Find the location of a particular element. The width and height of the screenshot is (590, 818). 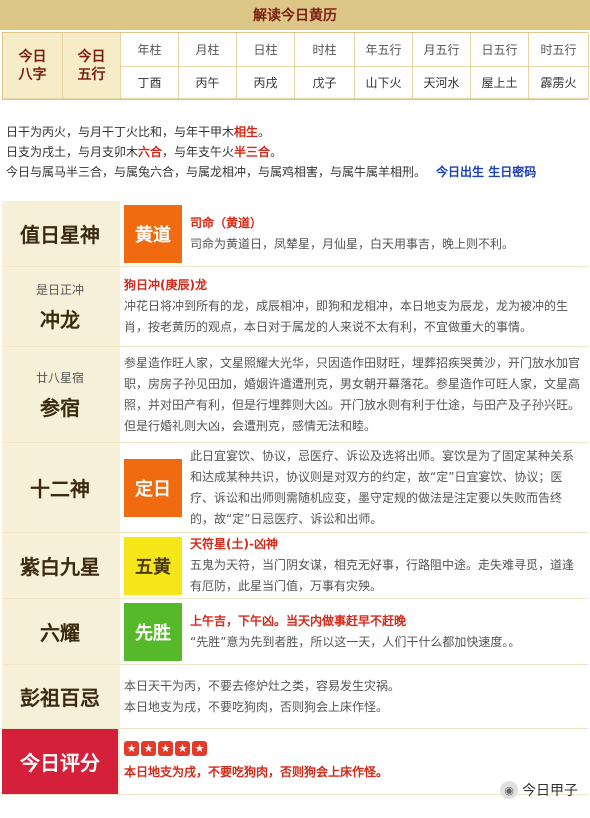

row-label-text: 十二神 is located at coordinates (60, 489).